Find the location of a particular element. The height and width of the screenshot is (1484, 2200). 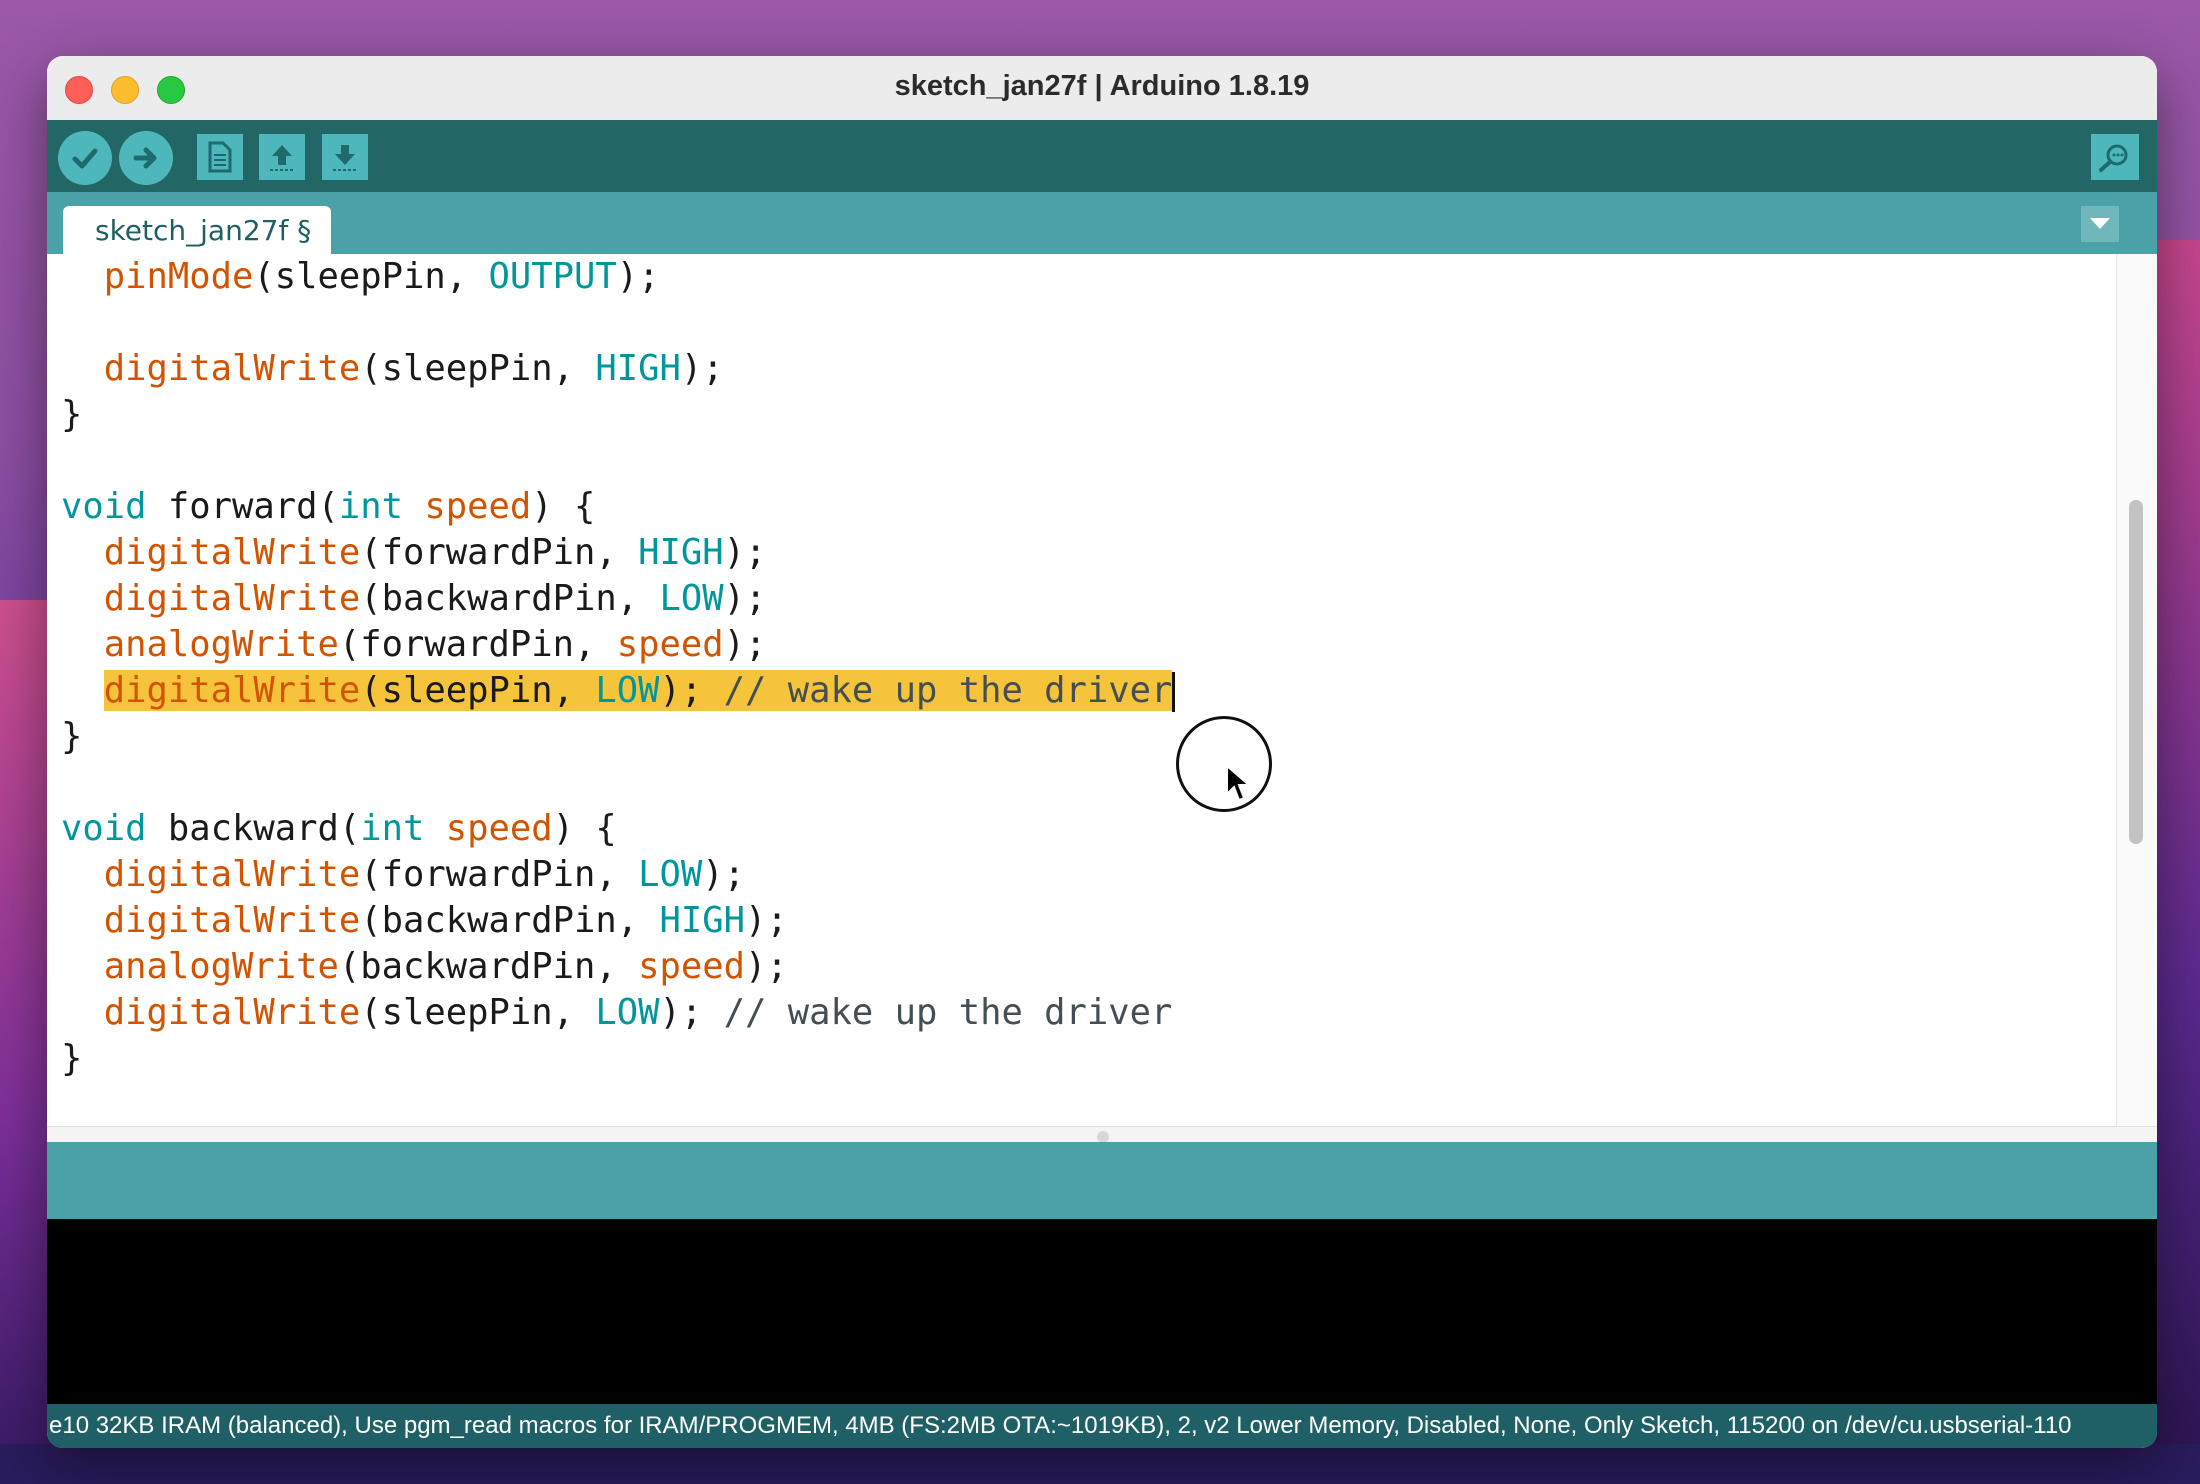

arrow-up-icon is located at coordinates (282, 158).